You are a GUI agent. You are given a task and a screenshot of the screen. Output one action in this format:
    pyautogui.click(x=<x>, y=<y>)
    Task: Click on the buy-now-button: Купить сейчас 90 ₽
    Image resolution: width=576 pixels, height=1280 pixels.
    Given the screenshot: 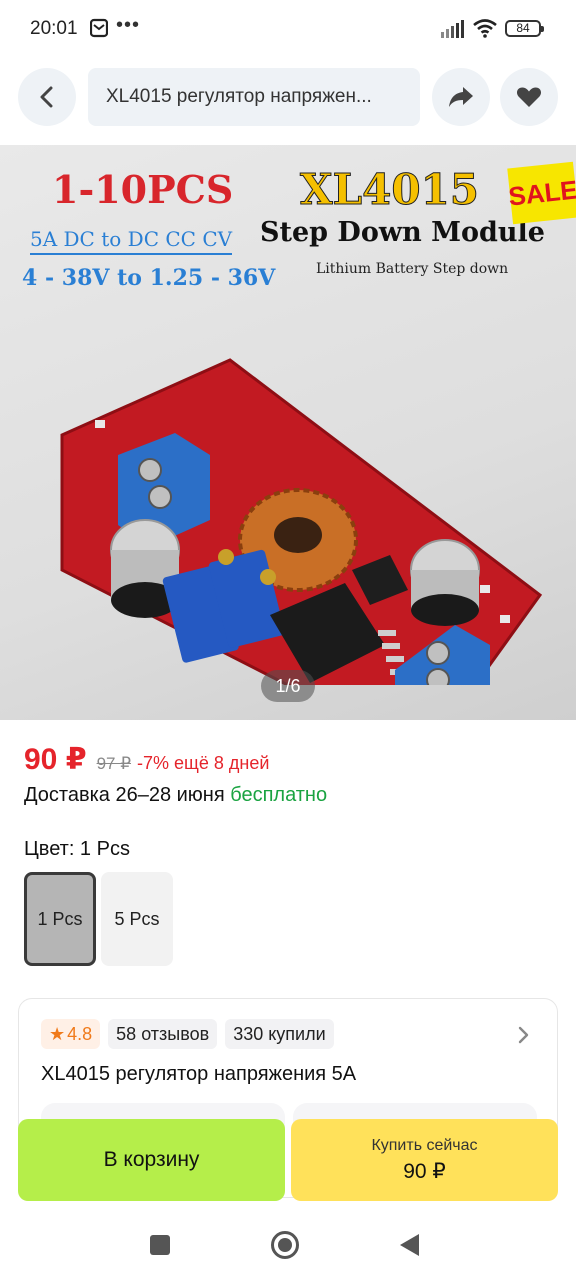 What is the action you would take?
    pyautogui.click(x=424, y=1160)
    